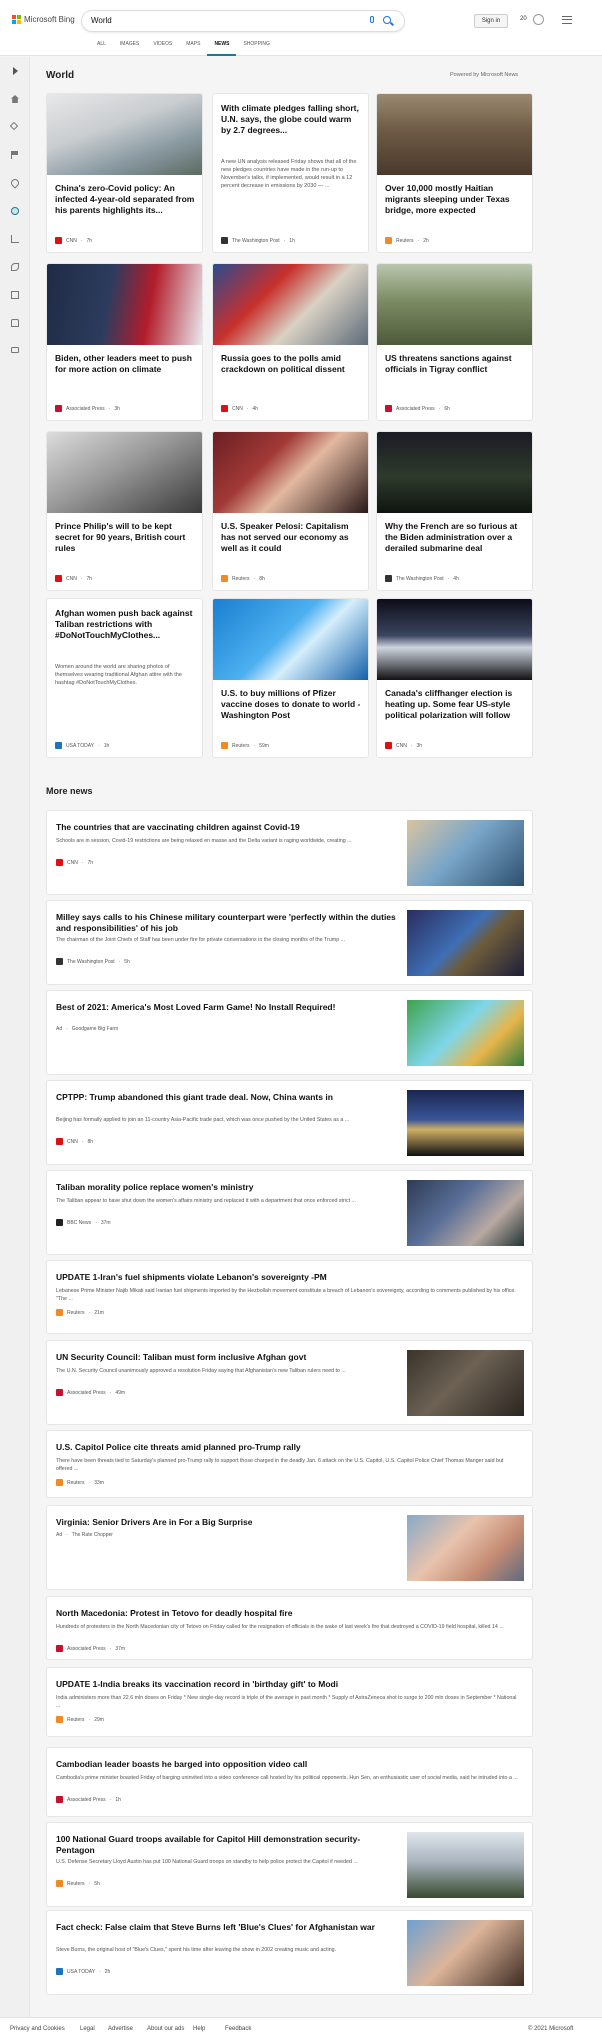 Image resolution: width=602 pixels, height=2041 pixels. I want to click on globe-icon, so click(15, 211).